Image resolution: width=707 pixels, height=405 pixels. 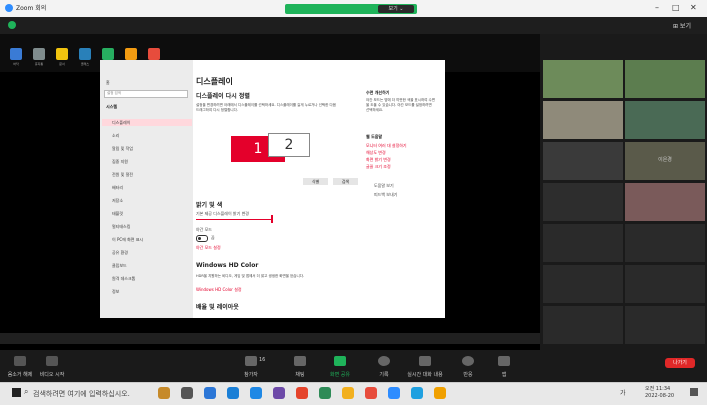 What do you see at coordinates (20, 361) in the screenshot?
I see `microphone-muted-icon` at bounding box center [20, 361].